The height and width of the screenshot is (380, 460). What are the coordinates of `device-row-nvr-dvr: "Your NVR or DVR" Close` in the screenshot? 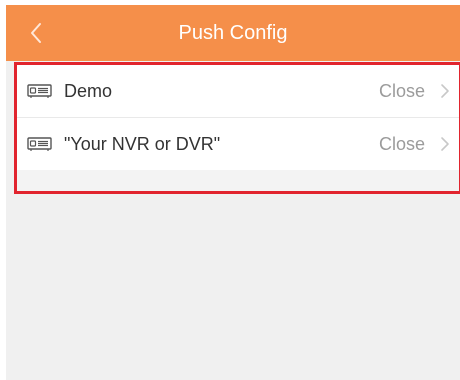 It's located at (238, 143).